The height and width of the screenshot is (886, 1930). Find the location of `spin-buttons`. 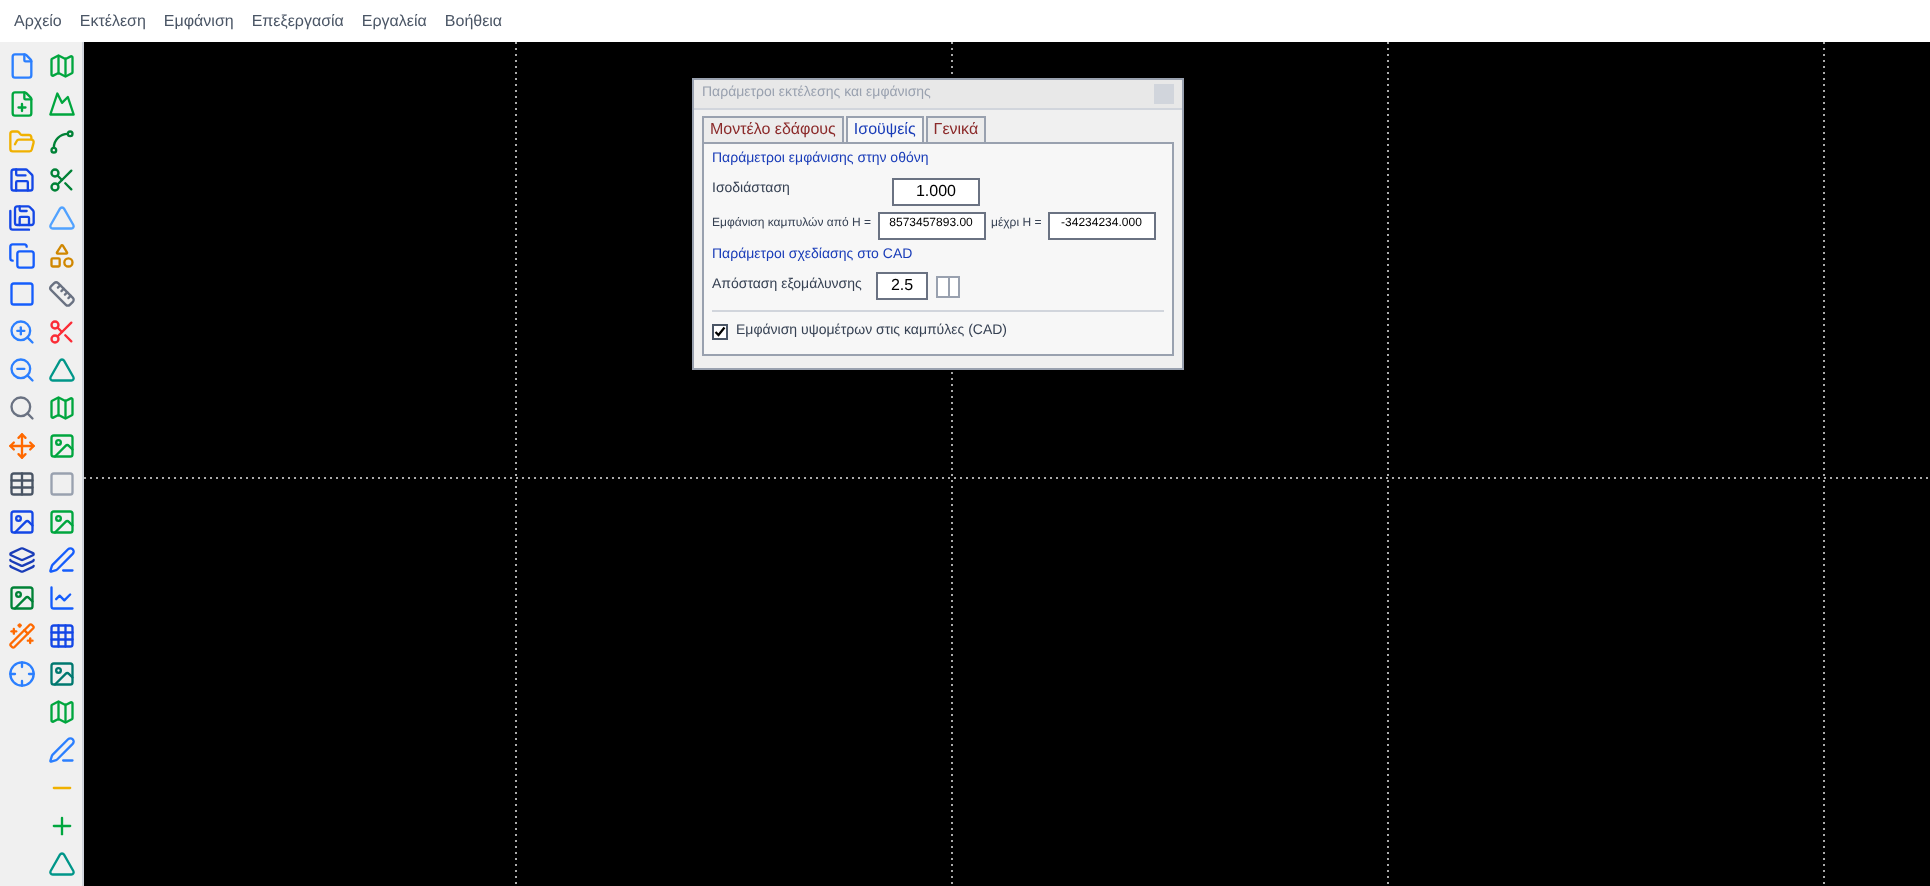

spin-buttons is located at coordinates (948, 286).